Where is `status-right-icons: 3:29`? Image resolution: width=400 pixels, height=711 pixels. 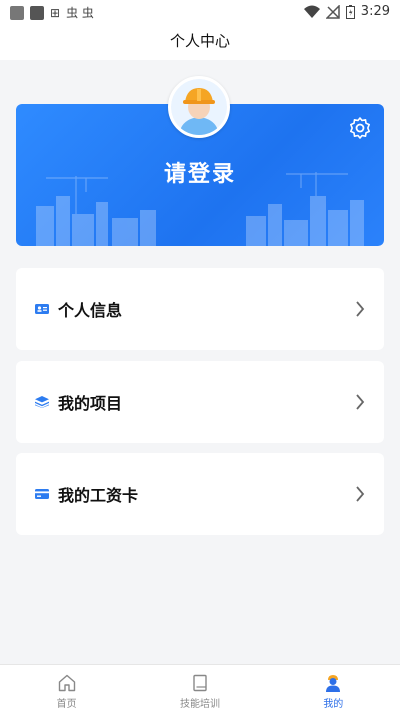
status-right-icons: 3:29 is located at coordinates (346, 11).